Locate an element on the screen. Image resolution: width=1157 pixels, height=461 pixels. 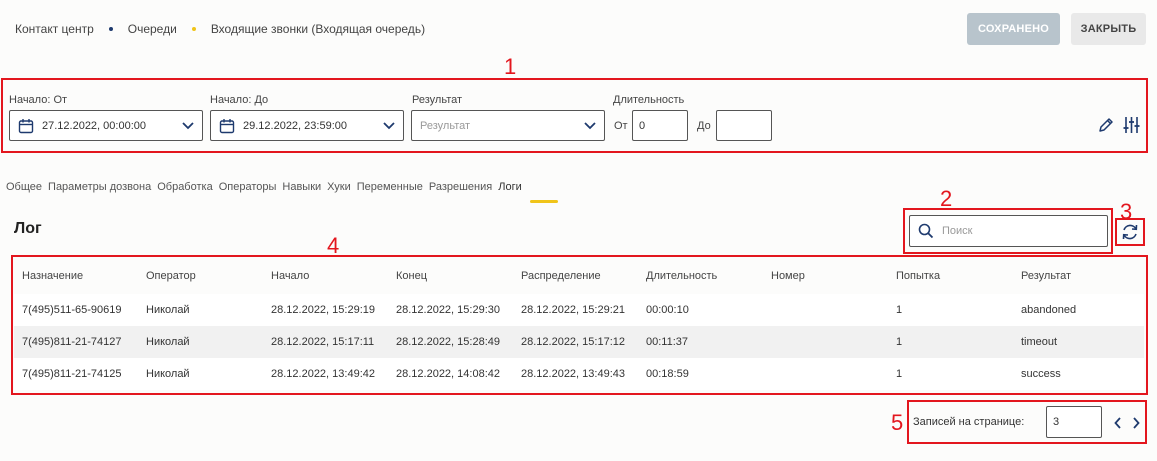
cell-destination: 7(495)511-65-90619 is located at coordinates (76, 310).